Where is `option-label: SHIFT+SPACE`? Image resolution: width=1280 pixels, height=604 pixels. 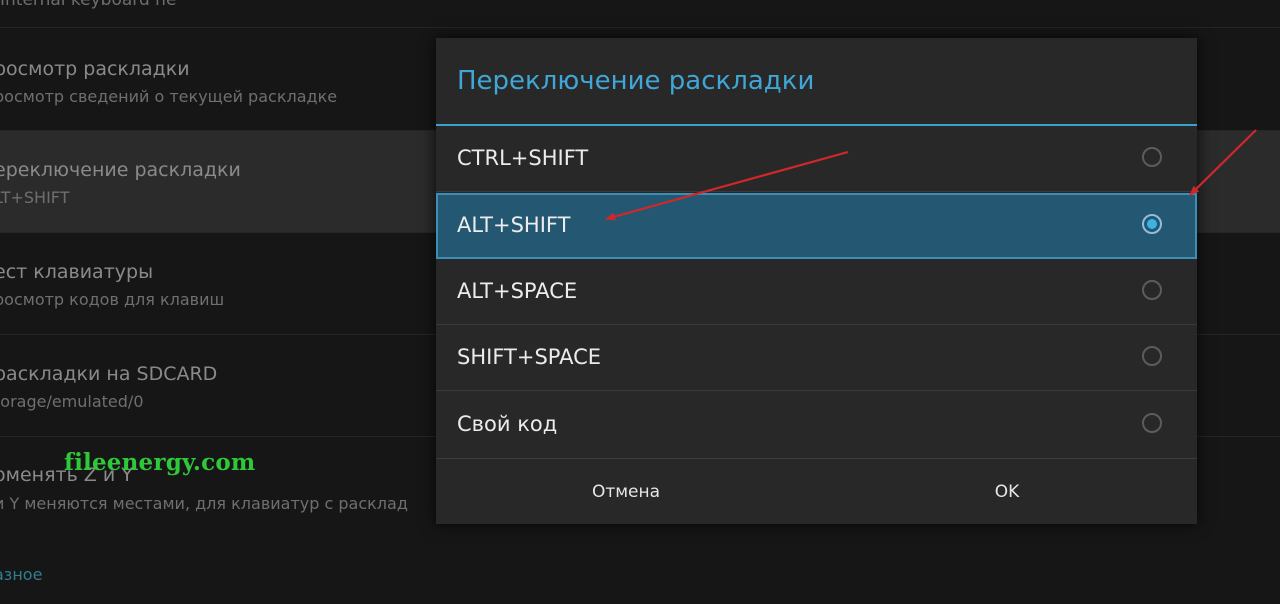
option-label: SHIFT+SPACE is located at coordinates (529, 357).